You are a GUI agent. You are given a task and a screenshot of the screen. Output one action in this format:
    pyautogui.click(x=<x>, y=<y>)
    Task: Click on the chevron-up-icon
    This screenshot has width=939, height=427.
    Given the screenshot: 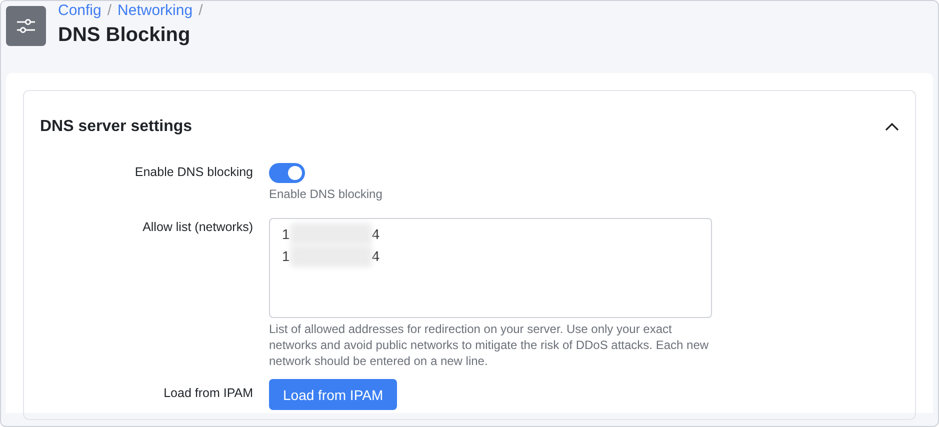 What is the action you would take?
    pyautogui.click(x=892, y=127)
    